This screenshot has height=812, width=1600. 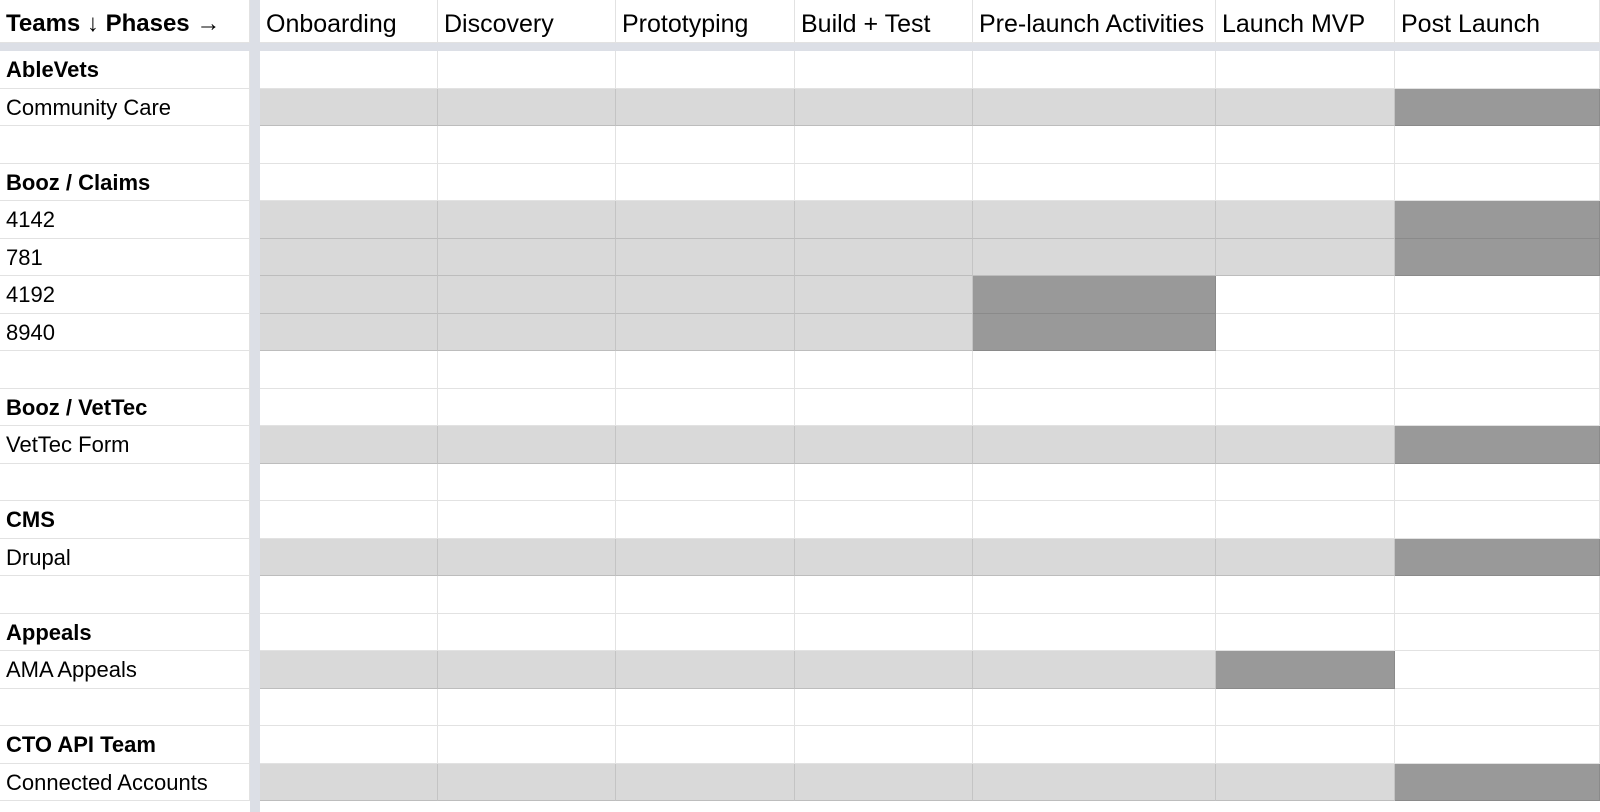 What do you see at coordinates (125, 445) in the screenshot?
I see `project-label-vettec-form: VetTec Form` at bounding box center [125, 445].